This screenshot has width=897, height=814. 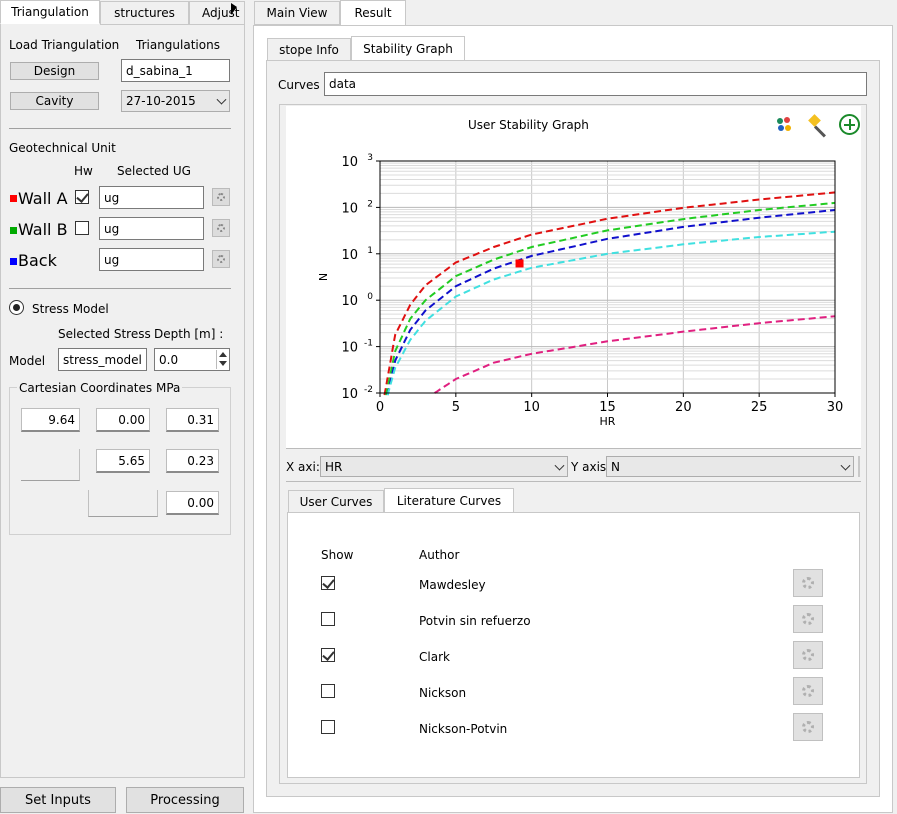 I want to click on processing-button: Processing, so click(x=185, y=800).